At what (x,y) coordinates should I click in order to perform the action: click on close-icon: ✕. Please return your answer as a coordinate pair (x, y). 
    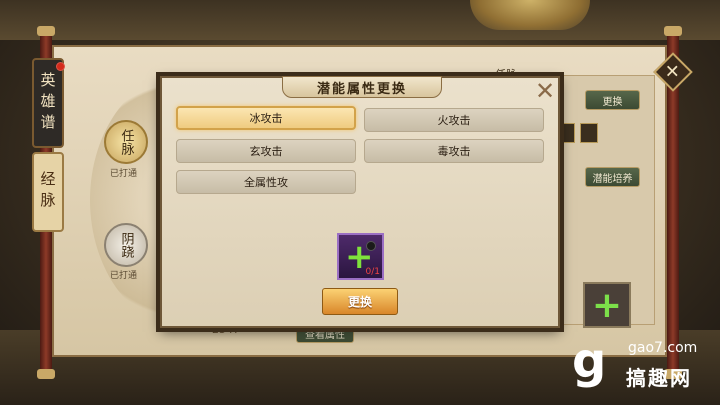
    Looking at the image, I should click on (673, 72).